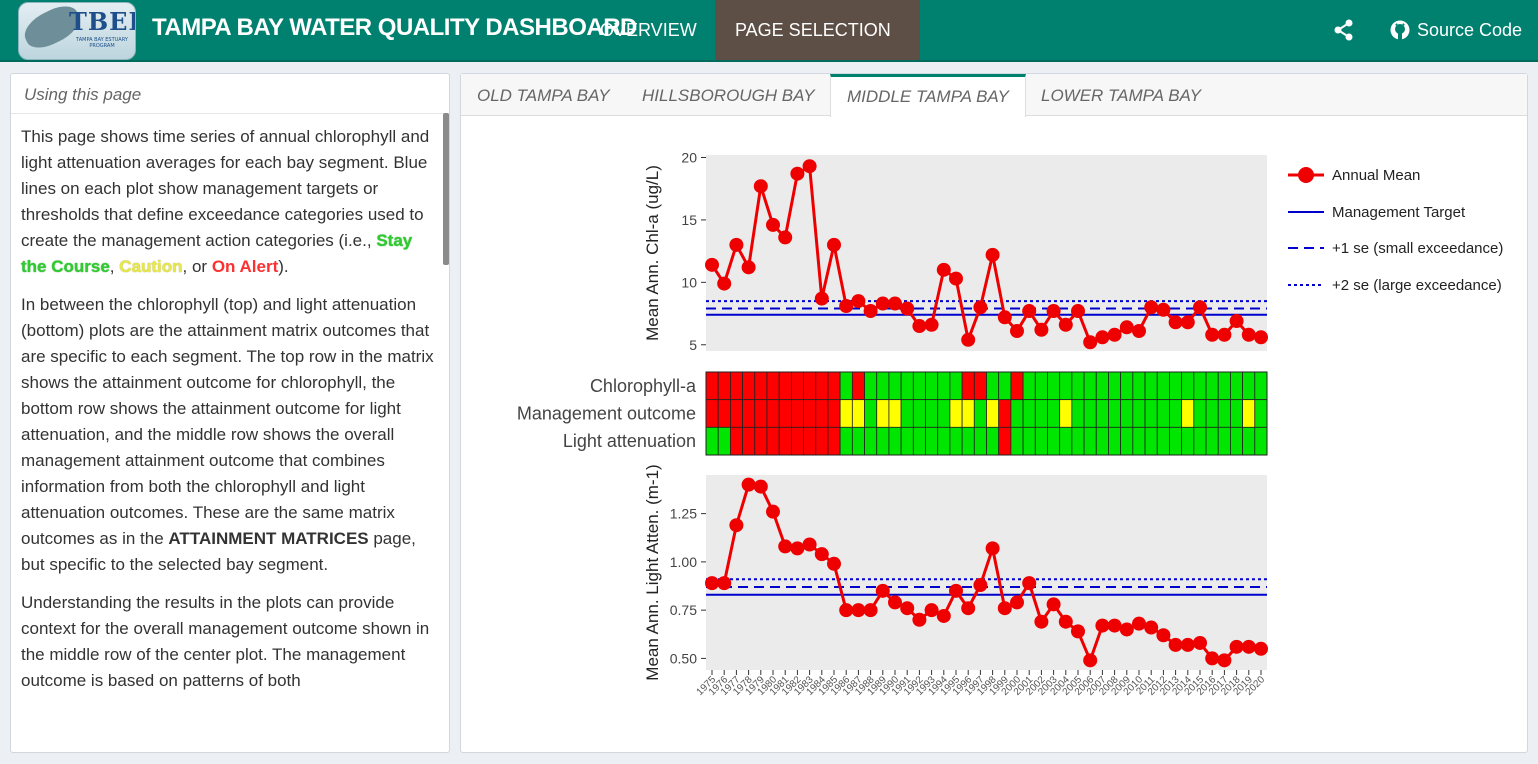 Image resolution: width=1538 pixels, height=764 pixels. Describe the element at coordinates (870, 610) in the screenshot. I see `la-point-1988` at that location.